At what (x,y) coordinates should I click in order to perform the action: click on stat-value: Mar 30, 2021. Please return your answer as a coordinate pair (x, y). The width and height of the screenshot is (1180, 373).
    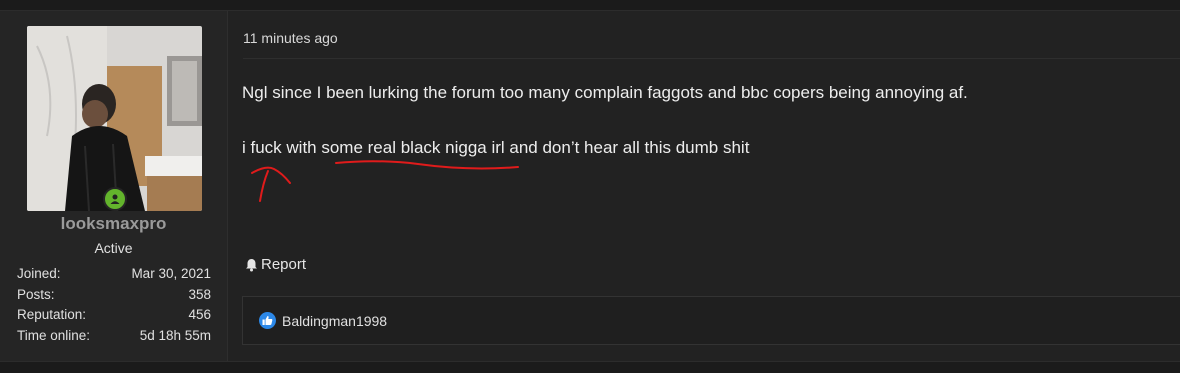
    Looking at the image, I should click on (171, 273).